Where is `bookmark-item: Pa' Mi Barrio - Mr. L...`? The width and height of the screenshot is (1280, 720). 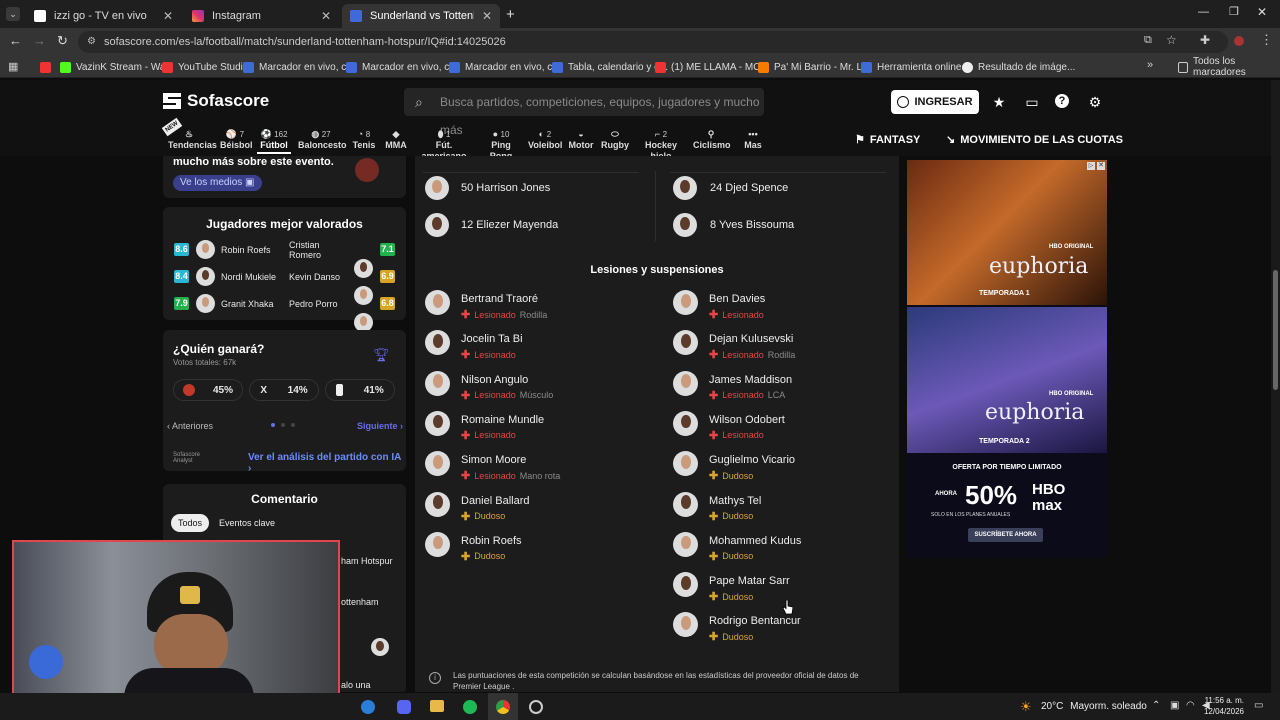
bookmark-item: Pa' Mi Barrio - Mr. L... is located at coordinates (814, 67).